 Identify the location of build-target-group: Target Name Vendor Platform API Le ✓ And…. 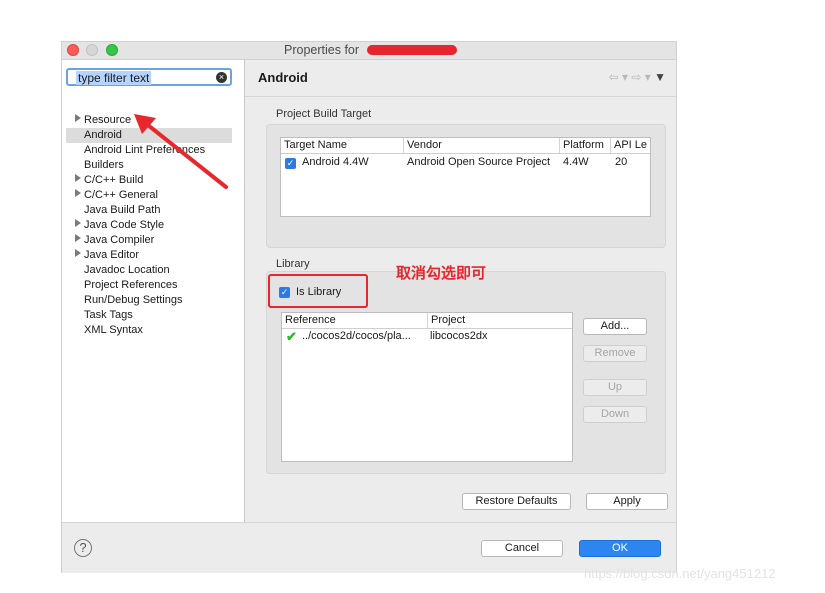
(466, 186).